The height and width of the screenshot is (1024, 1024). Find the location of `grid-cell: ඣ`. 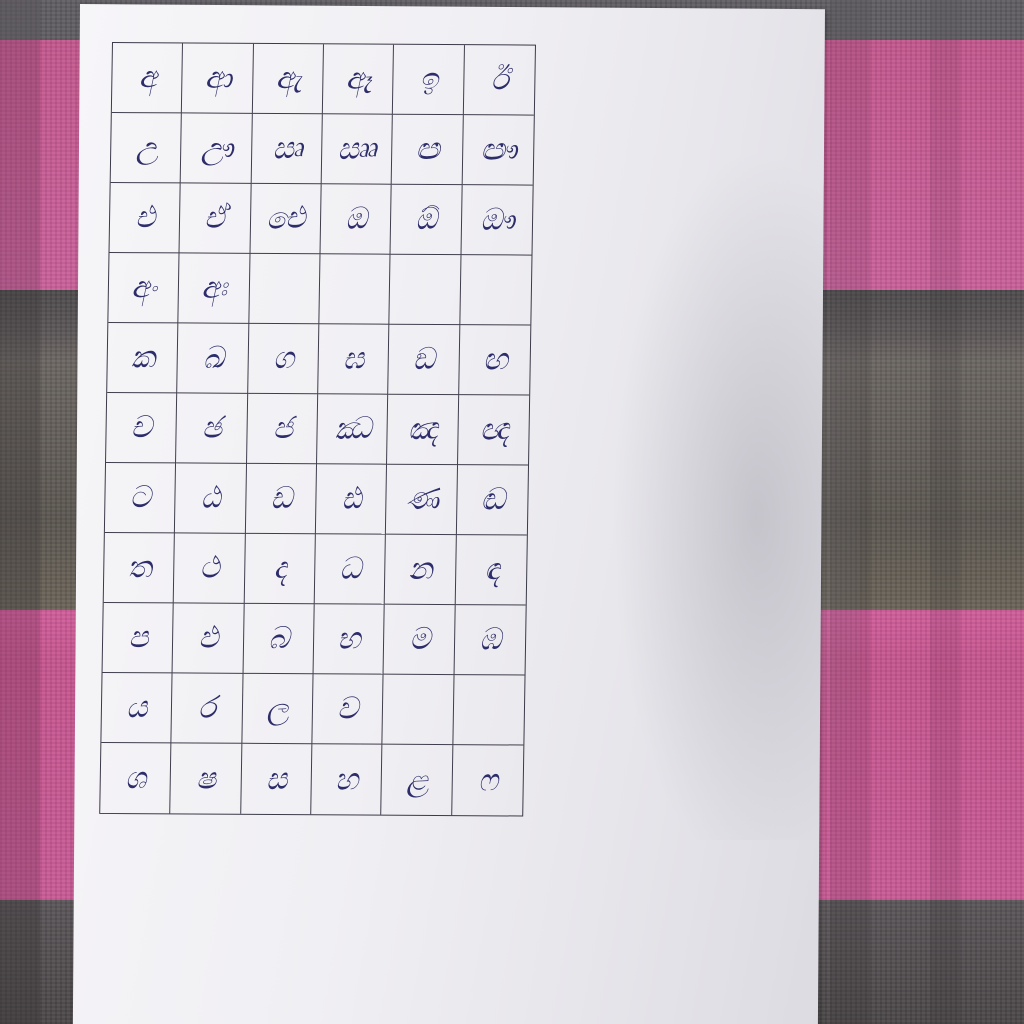

grid-cell: ඣ is located at coordinates (353, 429).